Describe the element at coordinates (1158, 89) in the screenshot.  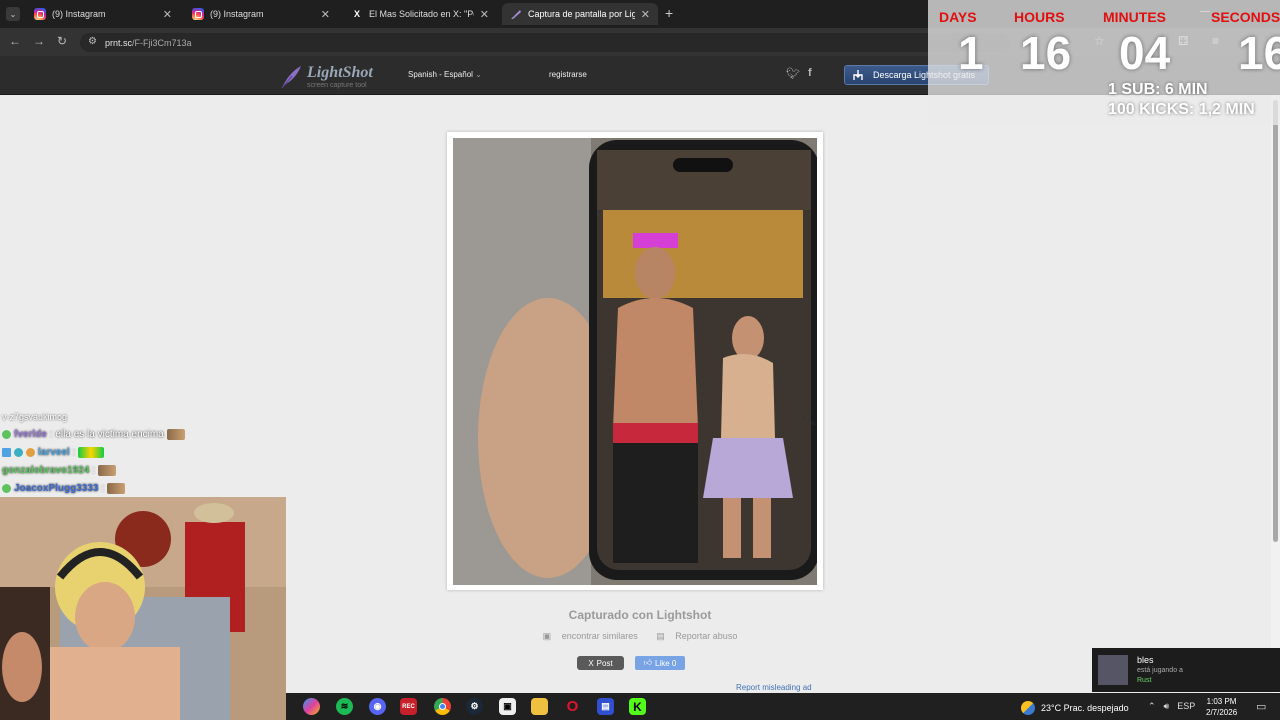
I see `timer-rule-sub: 1 SUB: 6 MIN` at that location.